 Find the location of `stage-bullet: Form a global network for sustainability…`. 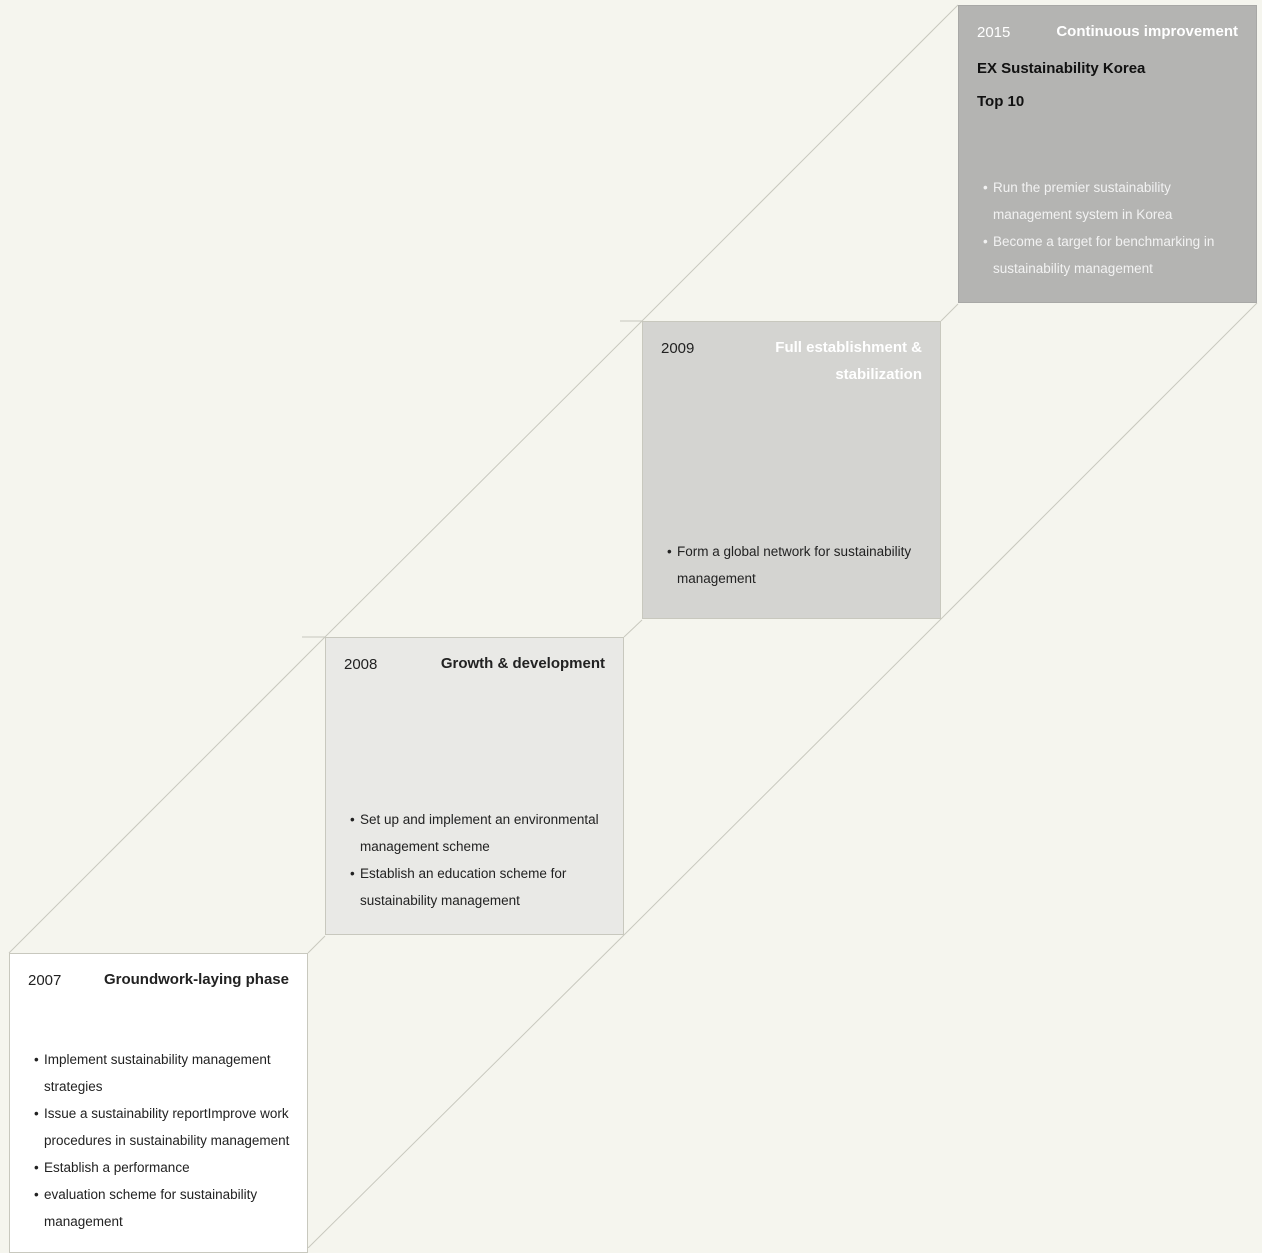

stage-bullet: Form a global network for sustainability… is located at coordinates (792, 565).